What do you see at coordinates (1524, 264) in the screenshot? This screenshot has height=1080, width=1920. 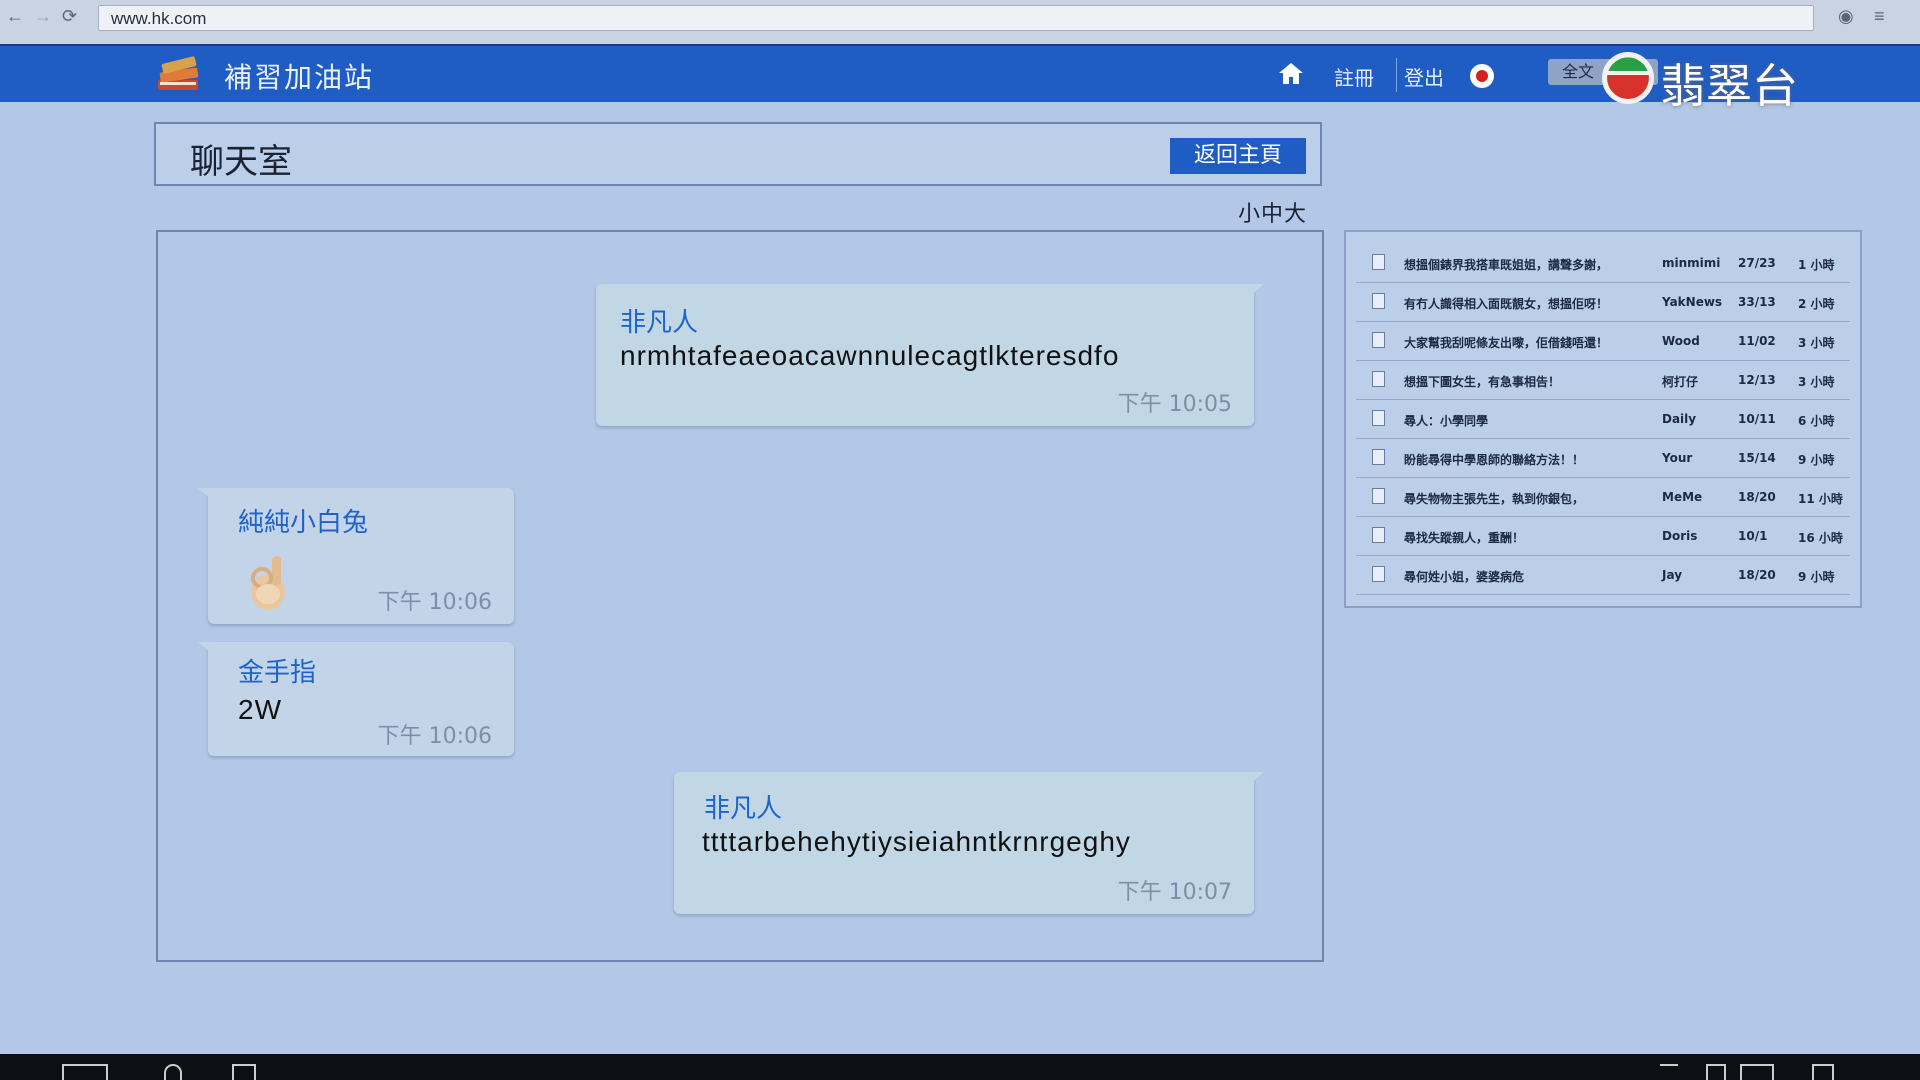 I see `topic-title: 想搵個錶界我搭車既姐姐，講聲多謝，` at bounding box center [1524, 264].